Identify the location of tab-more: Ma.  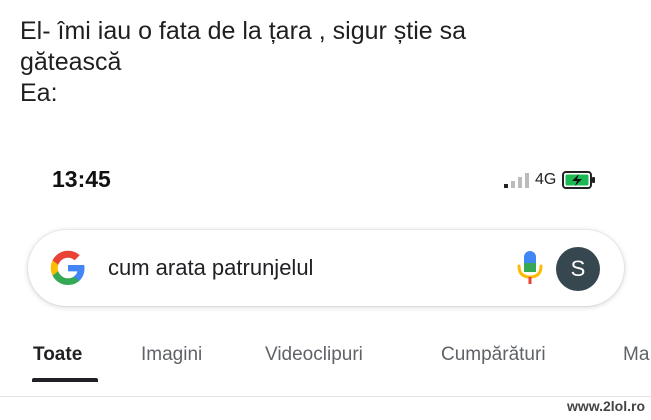
(636, 355).